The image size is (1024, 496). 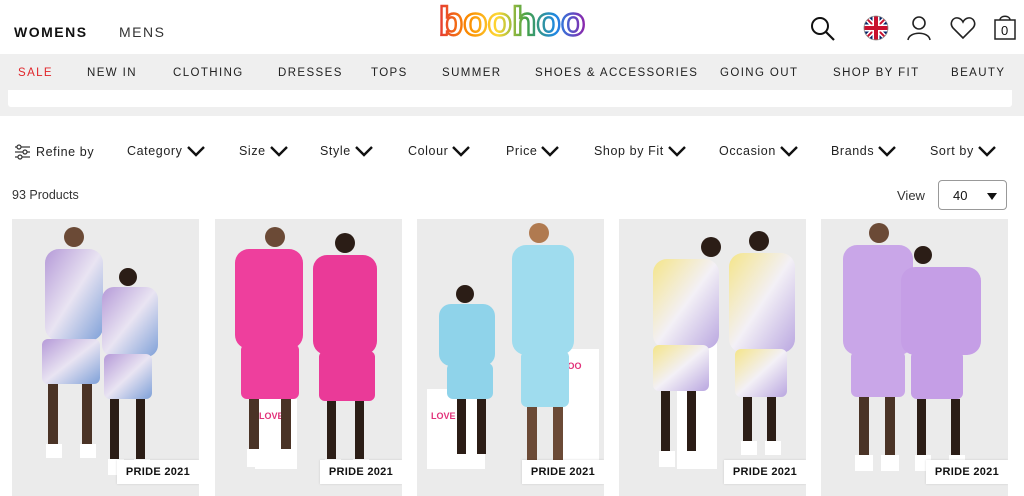 What do you see at coordinates (629, 151) in the screenshot?
I see `filter-label: Shop by Fit` at bounding box center [629, 151].